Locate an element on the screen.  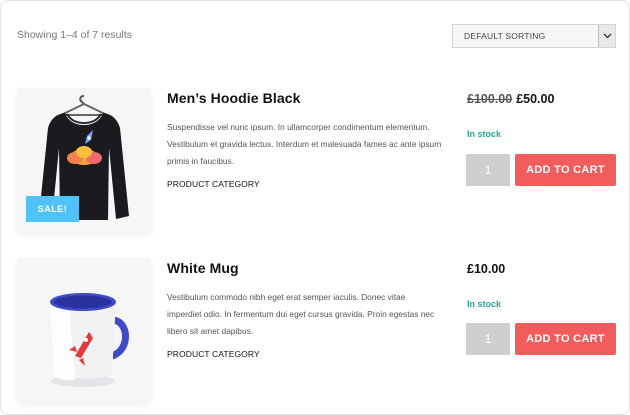
mug-icon is located at coordinates (89, 340).